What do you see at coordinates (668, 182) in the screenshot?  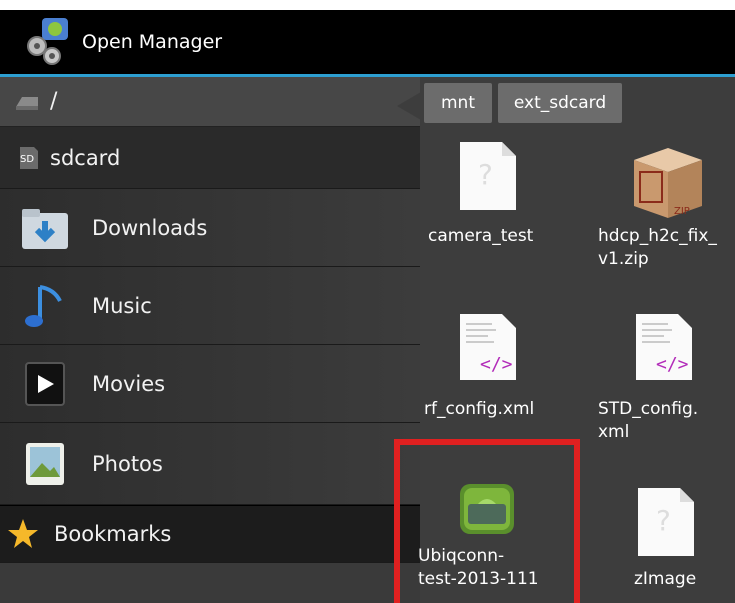 I see `zip-box-icon: ZIP` at bounding box center [668, 182].